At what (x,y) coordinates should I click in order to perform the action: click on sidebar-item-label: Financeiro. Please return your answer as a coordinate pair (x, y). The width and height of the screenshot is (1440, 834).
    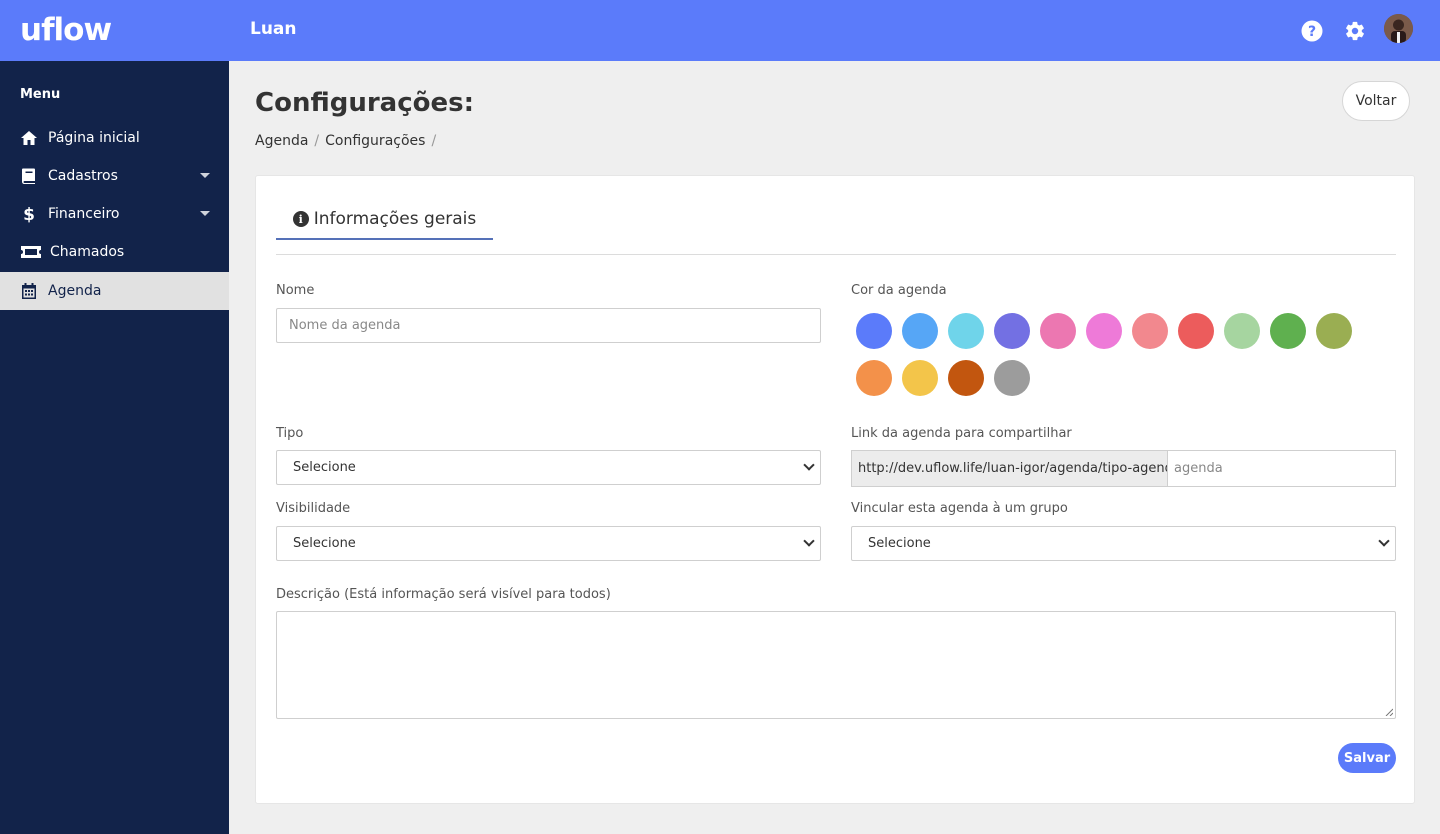
    Looking at the image, I should click on (84, 214).